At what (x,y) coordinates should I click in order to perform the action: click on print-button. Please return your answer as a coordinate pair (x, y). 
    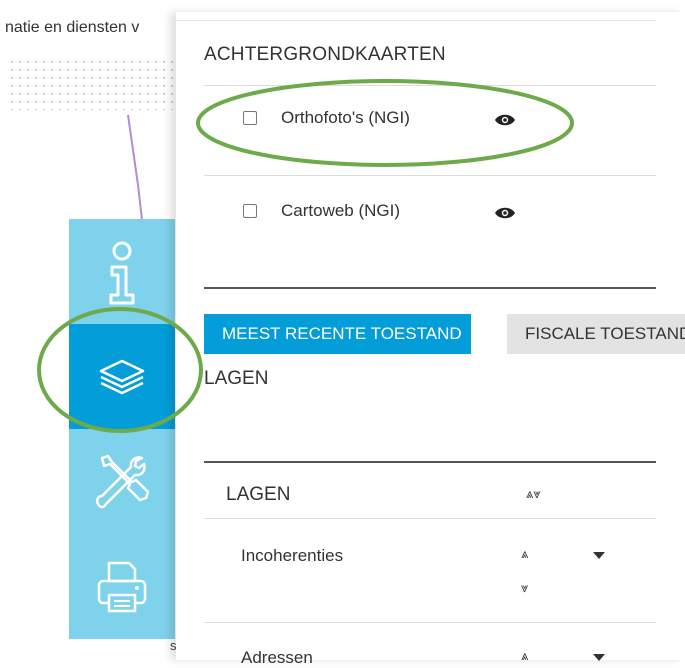
    Looking at the image, I should click on (122, 586).